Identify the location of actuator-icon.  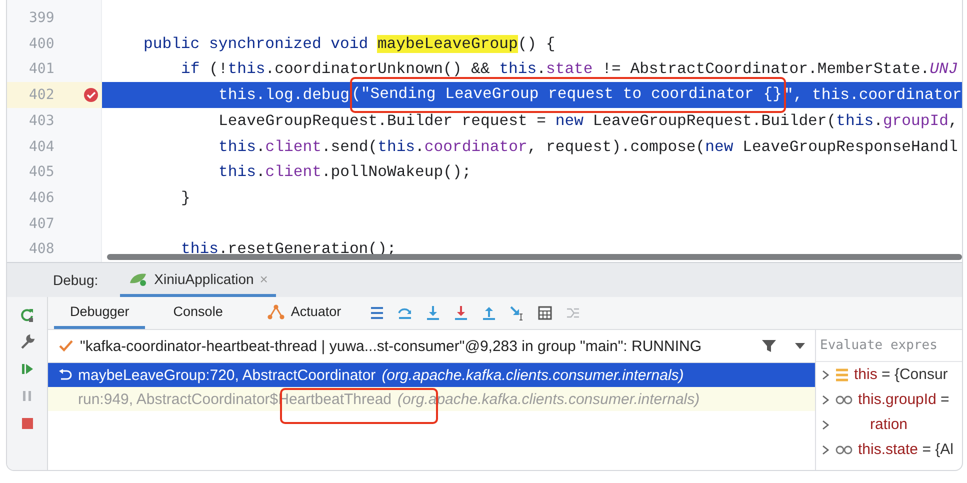
(275, 312).